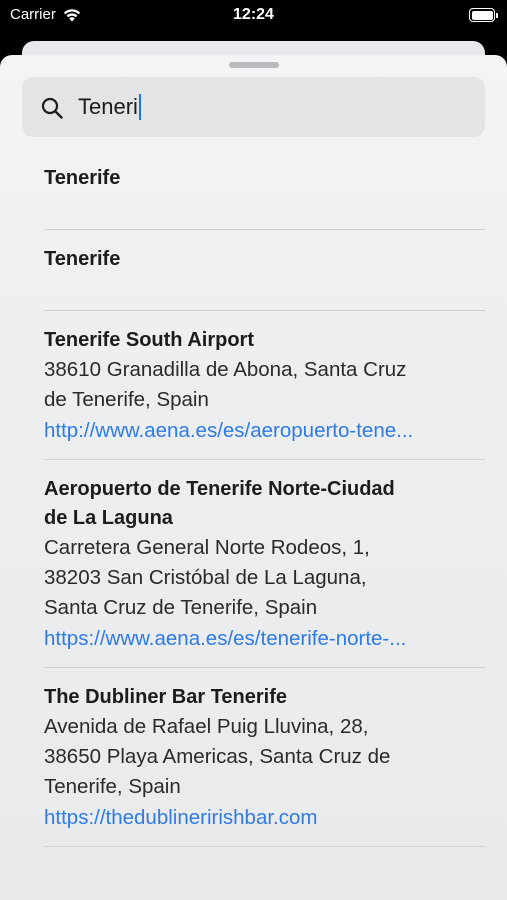 The image size is (507, 900). What do you see at coordinates (219, 489) in the screenshot?
I see `title-line: Aeropuerto de Tenerife Norte-Ciudad` at bounding box center [219, 489].